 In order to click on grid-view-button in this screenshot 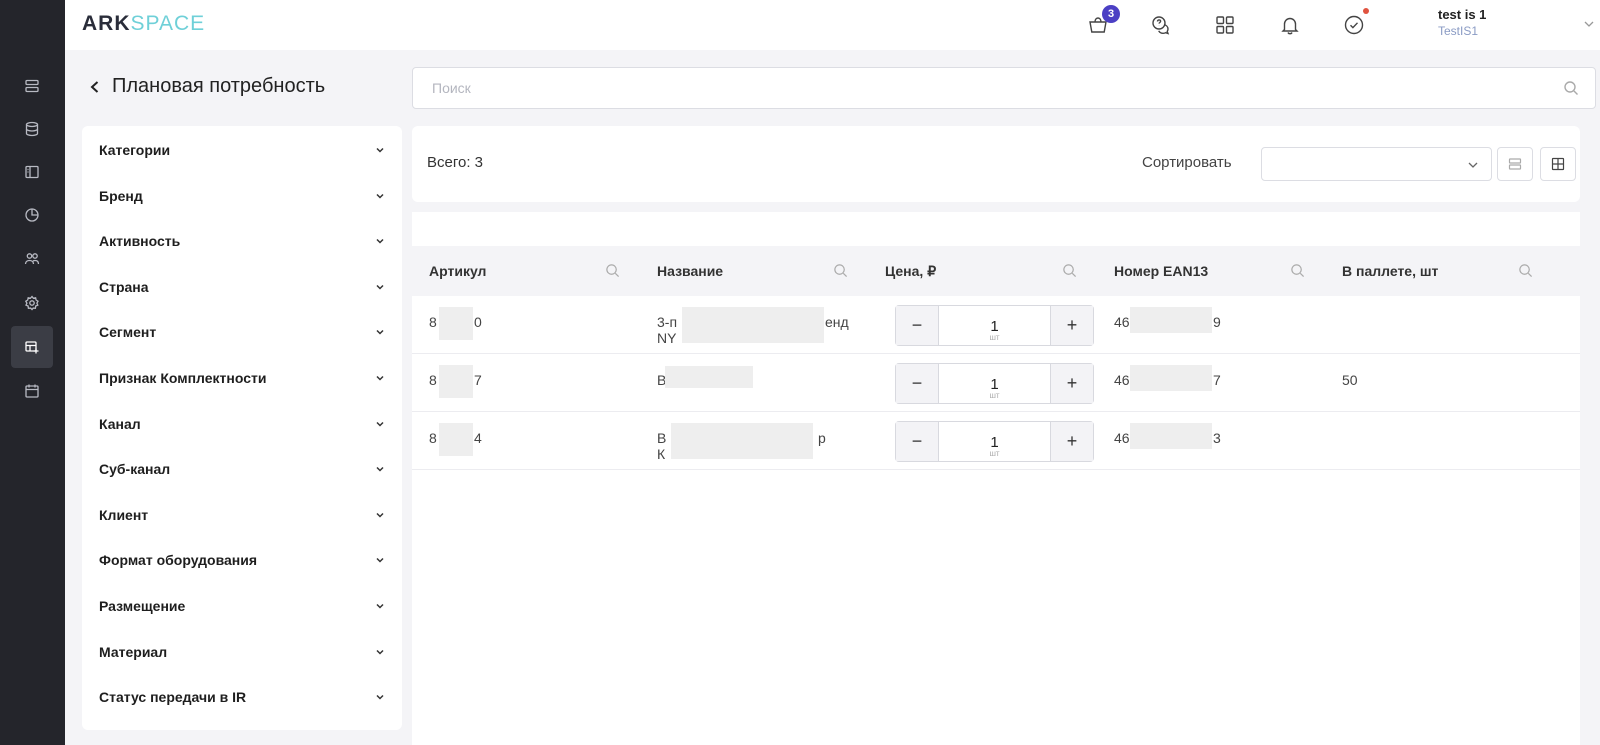, I will do `click(1558, 164)`.